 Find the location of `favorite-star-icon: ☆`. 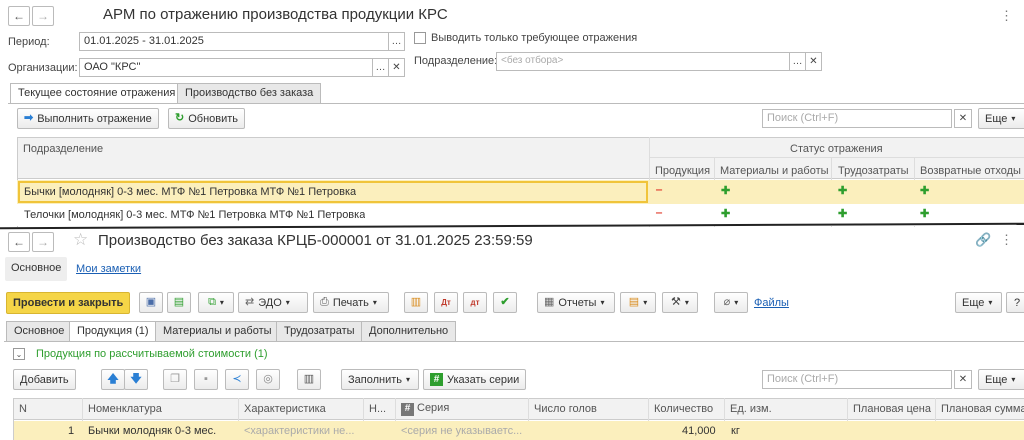

favorite-star-icon: ☆ is located at coordinates (80, 240).